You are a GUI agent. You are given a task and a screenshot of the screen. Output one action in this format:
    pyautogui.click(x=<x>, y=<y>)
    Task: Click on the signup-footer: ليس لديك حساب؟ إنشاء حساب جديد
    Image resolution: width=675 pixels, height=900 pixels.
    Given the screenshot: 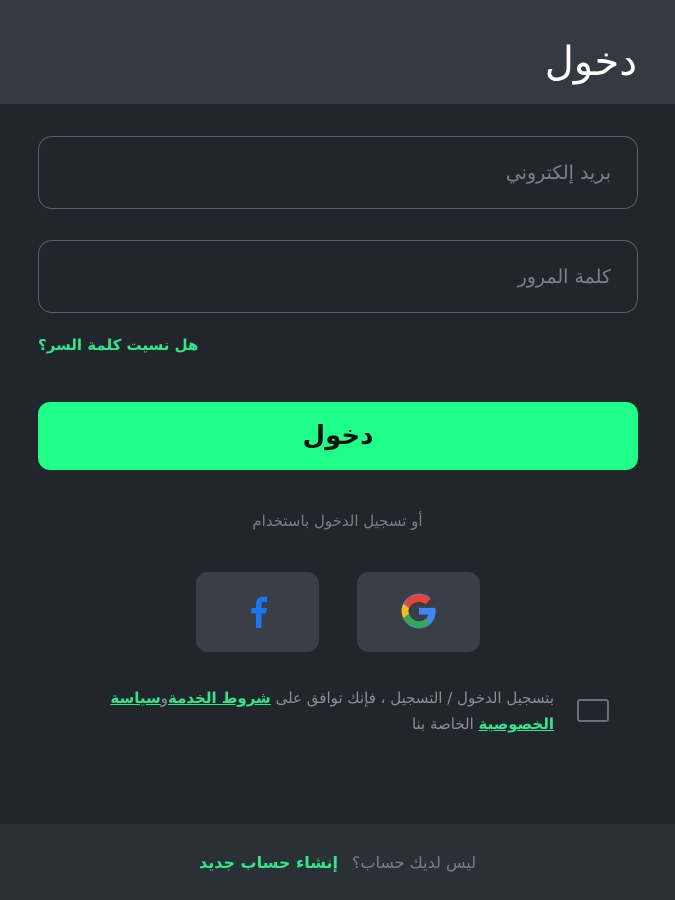 What is the action you would take?
    pyautogui.click(x=337, y=862)
    